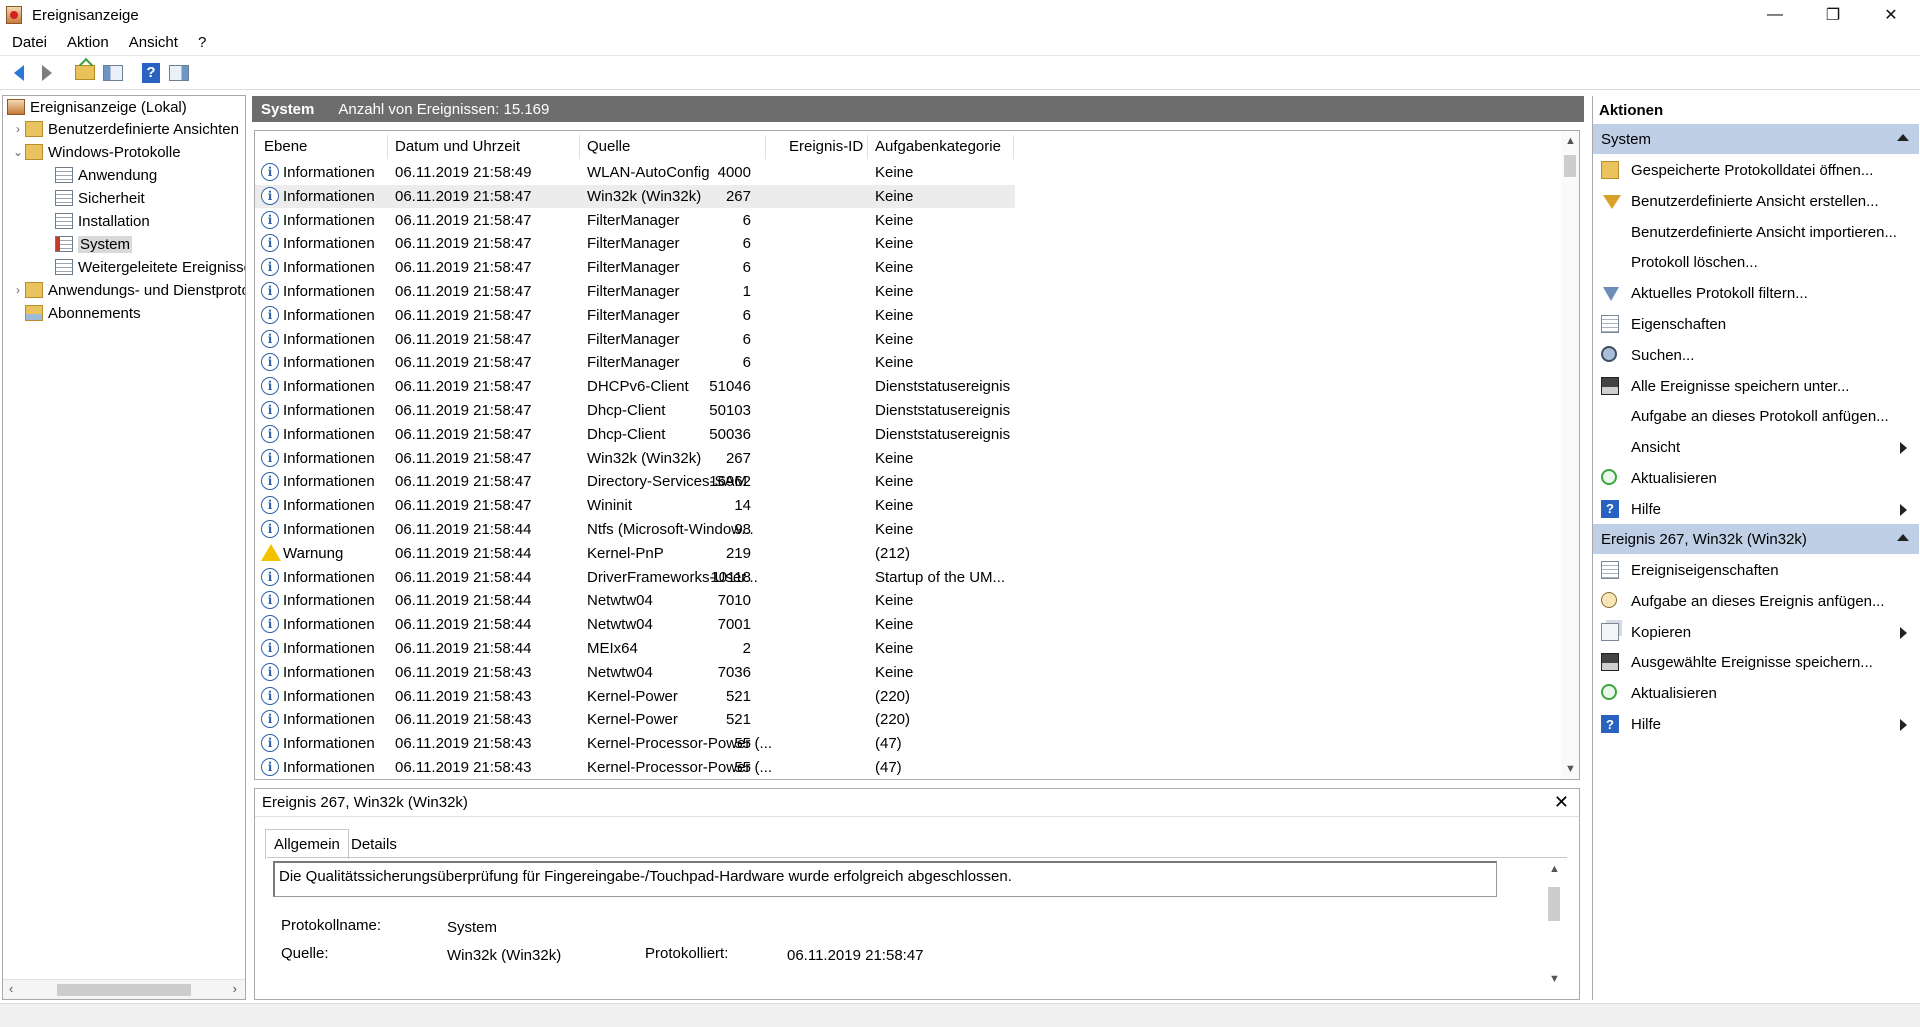  Describe the element at coordinates (97, 107) in the screenshot. I see `tree-item-root: Ereignisanzeige (Lokal)` at that location.